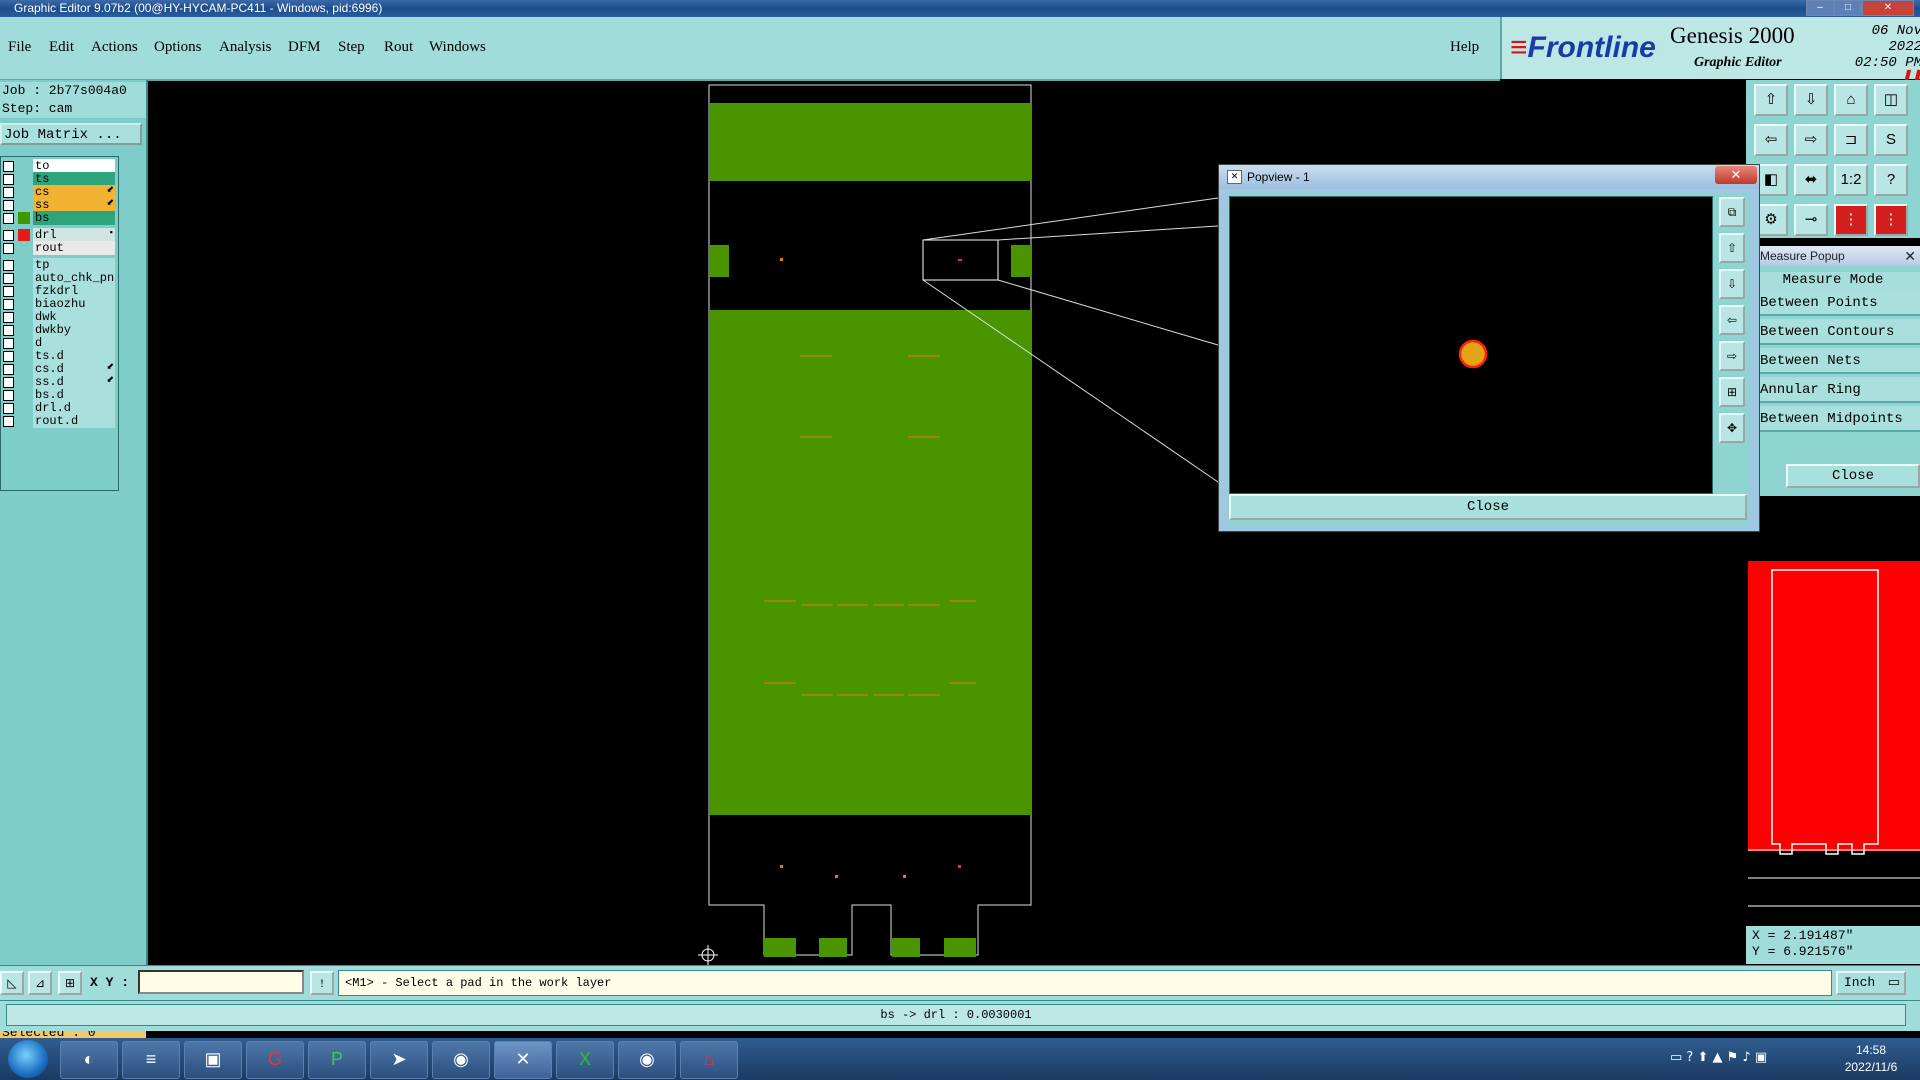 This screenshot has height=1080, width=1920. What do you see at coordinates (1833, 419) in the screenshot?
I see `measure-between-midpoints: Between Midpoints` at bounding box center [1833, 419].